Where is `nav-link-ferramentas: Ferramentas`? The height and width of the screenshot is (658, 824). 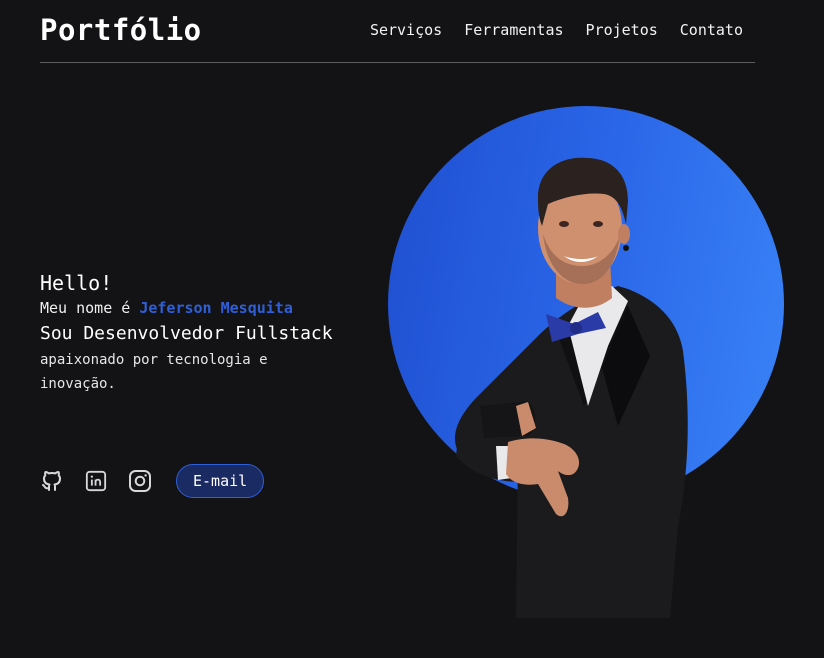 nav-link-ferramentas: Ferramentas is located at coordinates (513, 30).